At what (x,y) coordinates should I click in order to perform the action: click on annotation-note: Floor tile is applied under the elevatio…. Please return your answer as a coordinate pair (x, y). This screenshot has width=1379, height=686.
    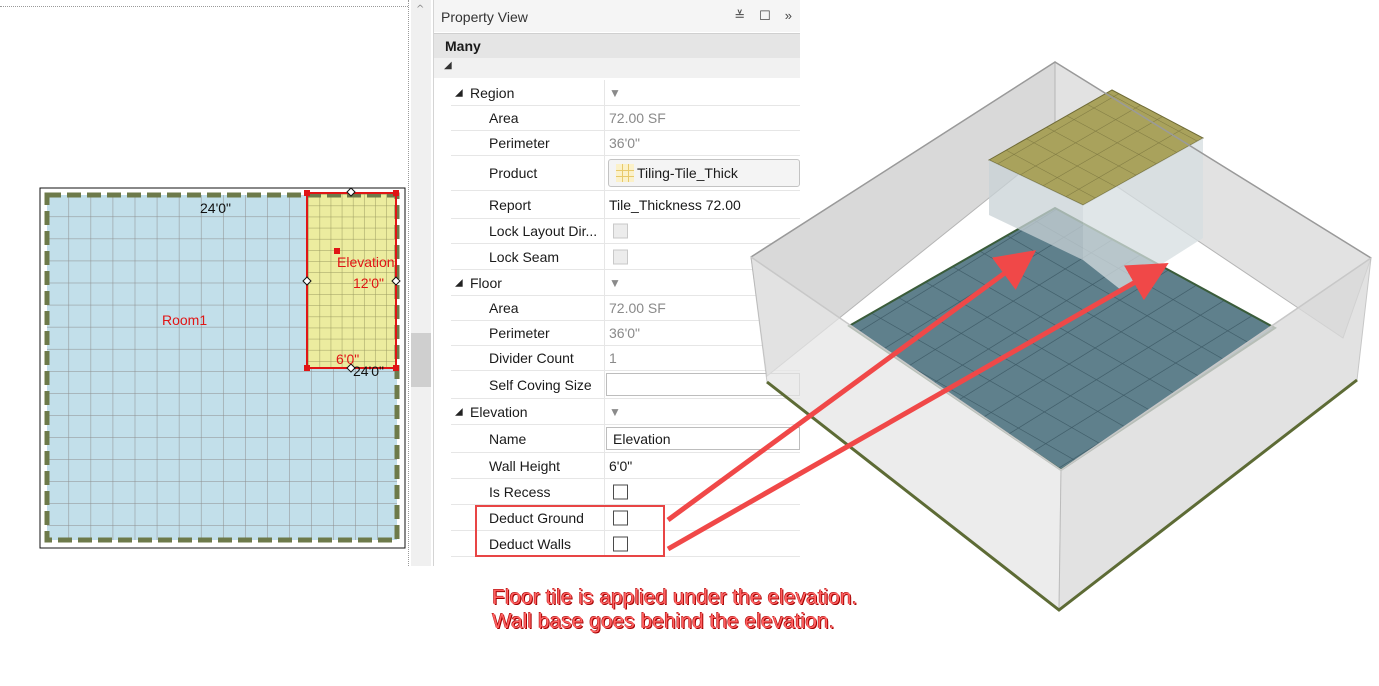
    Looking at the image, I should click on (674, 610).